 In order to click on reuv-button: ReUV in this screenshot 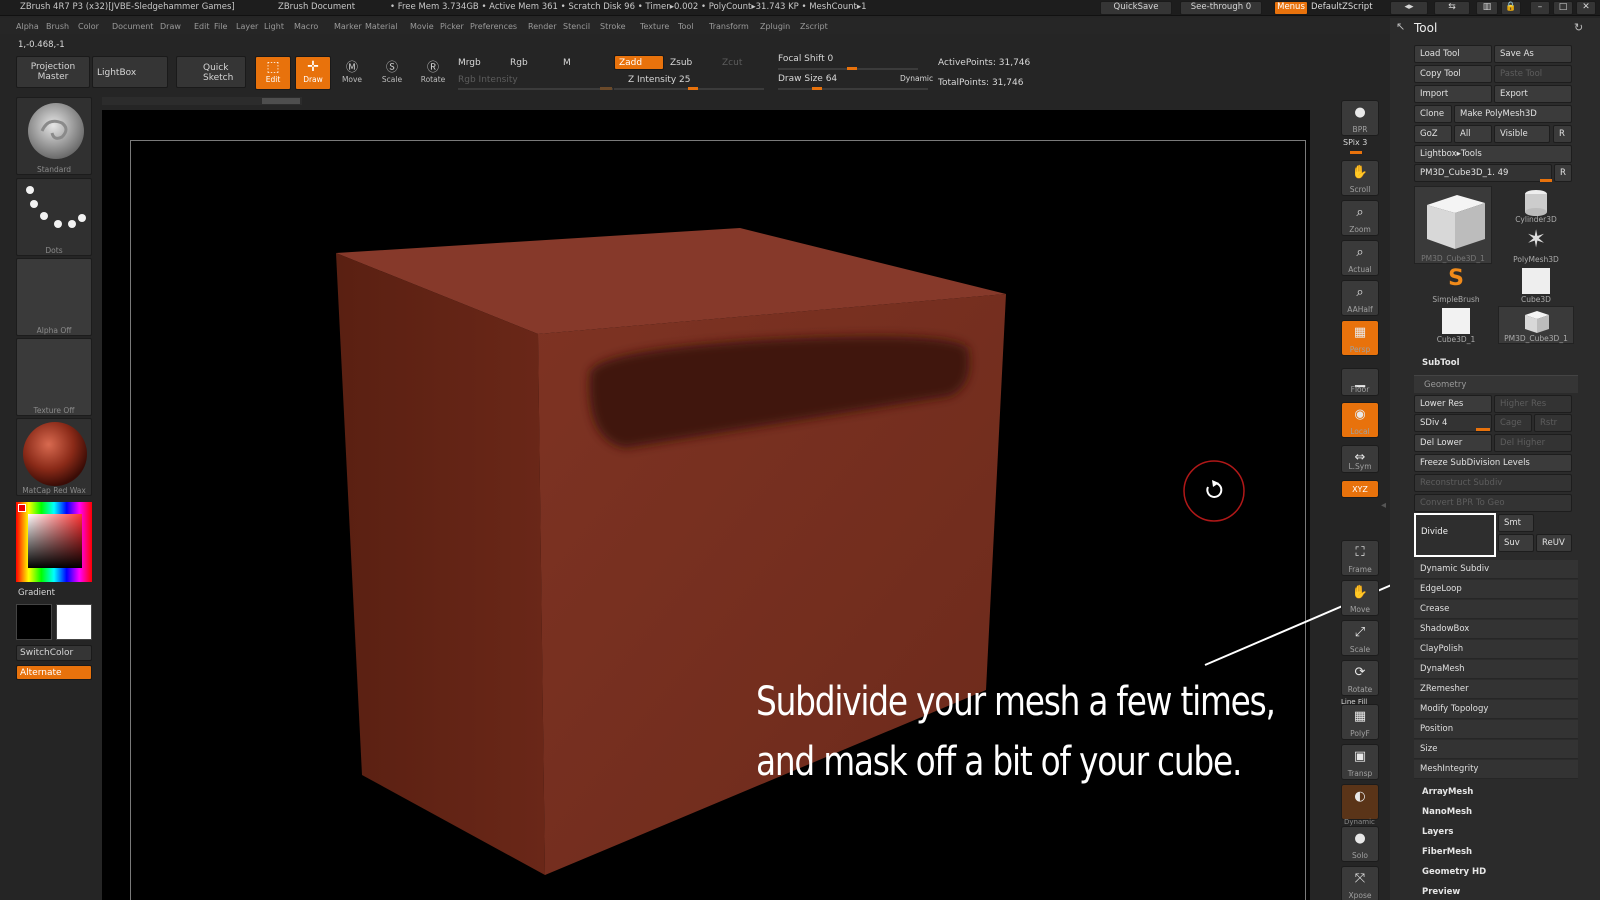, I will do `click(1554, 543)`.